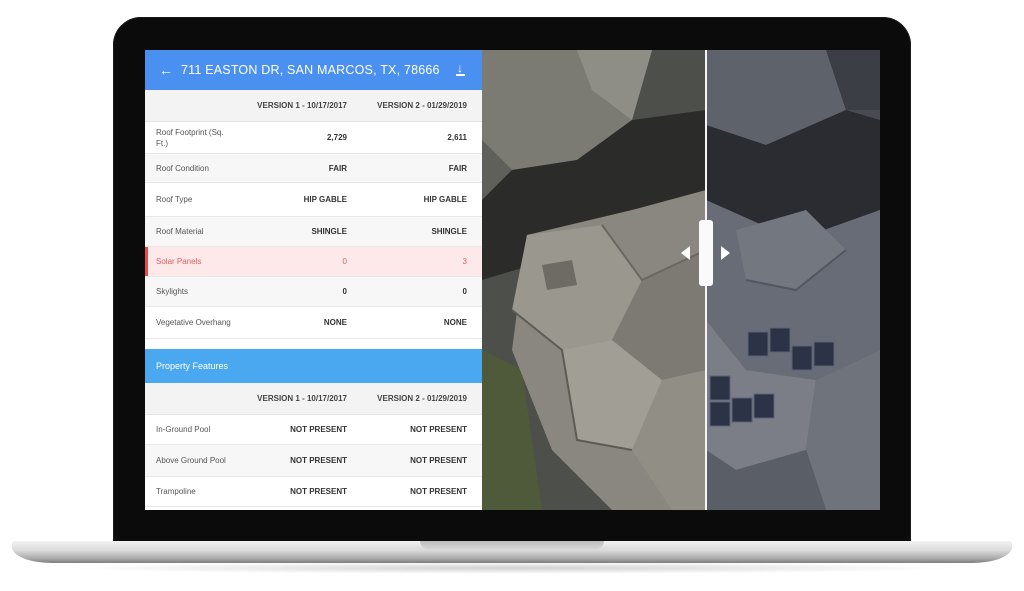  What do you see at coordinates (445, 199) in the screenshot?
I see `value-version-2: HIP GABLE` at bounding box center [445, 199].